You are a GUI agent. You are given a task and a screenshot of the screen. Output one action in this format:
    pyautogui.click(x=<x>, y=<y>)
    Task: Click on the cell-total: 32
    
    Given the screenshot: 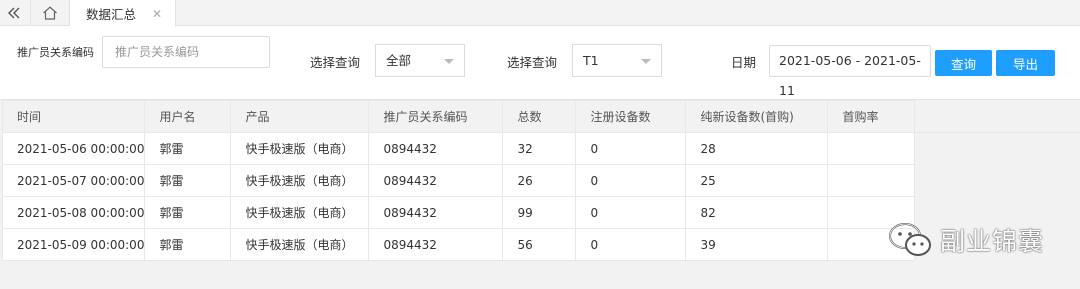 What is the action you would take?
    pyautogui.click(x=539, y=148)
    